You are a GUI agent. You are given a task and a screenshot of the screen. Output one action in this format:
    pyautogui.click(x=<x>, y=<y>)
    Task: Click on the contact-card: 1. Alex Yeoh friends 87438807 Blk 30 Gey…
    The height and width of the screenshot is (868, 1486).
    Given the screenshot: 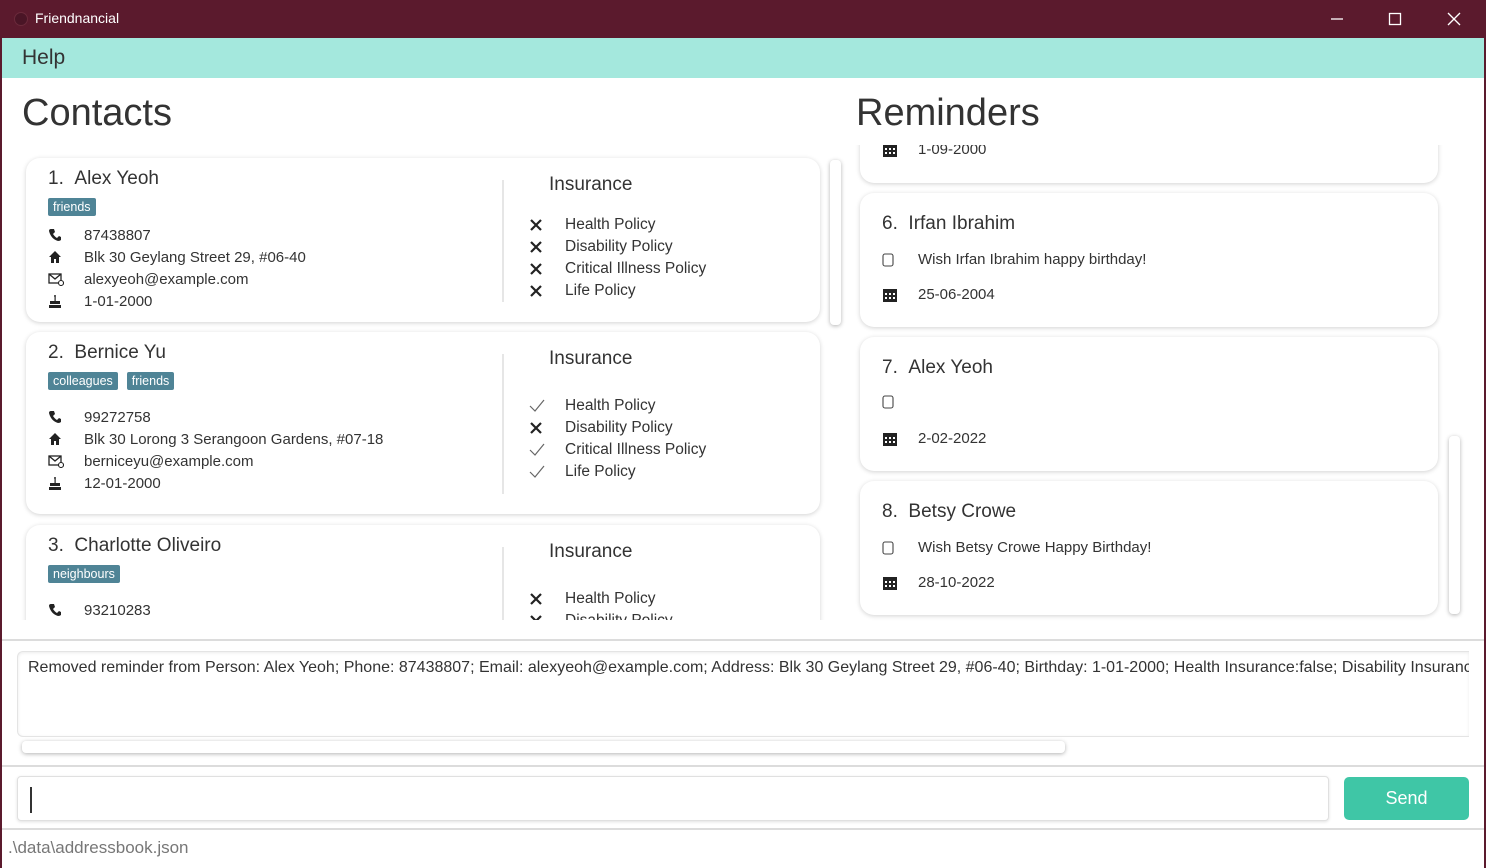 What is the action you would take?
    pyautogui.click(x=423, y=240)
    